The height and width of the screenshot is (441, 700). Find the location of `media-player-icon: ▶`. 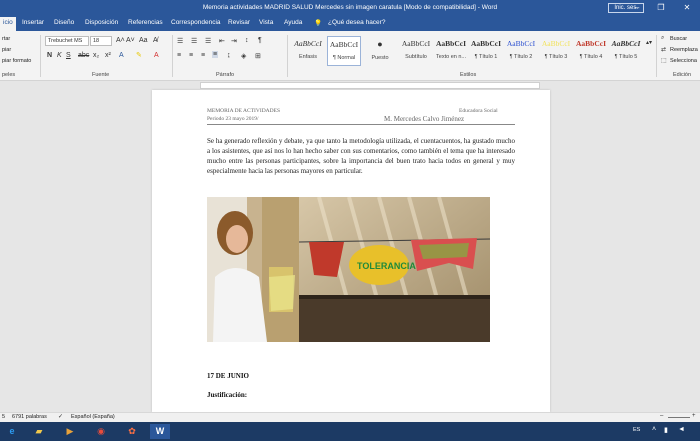

media-player-icon: ▶ is located at coordinates (70, 431).